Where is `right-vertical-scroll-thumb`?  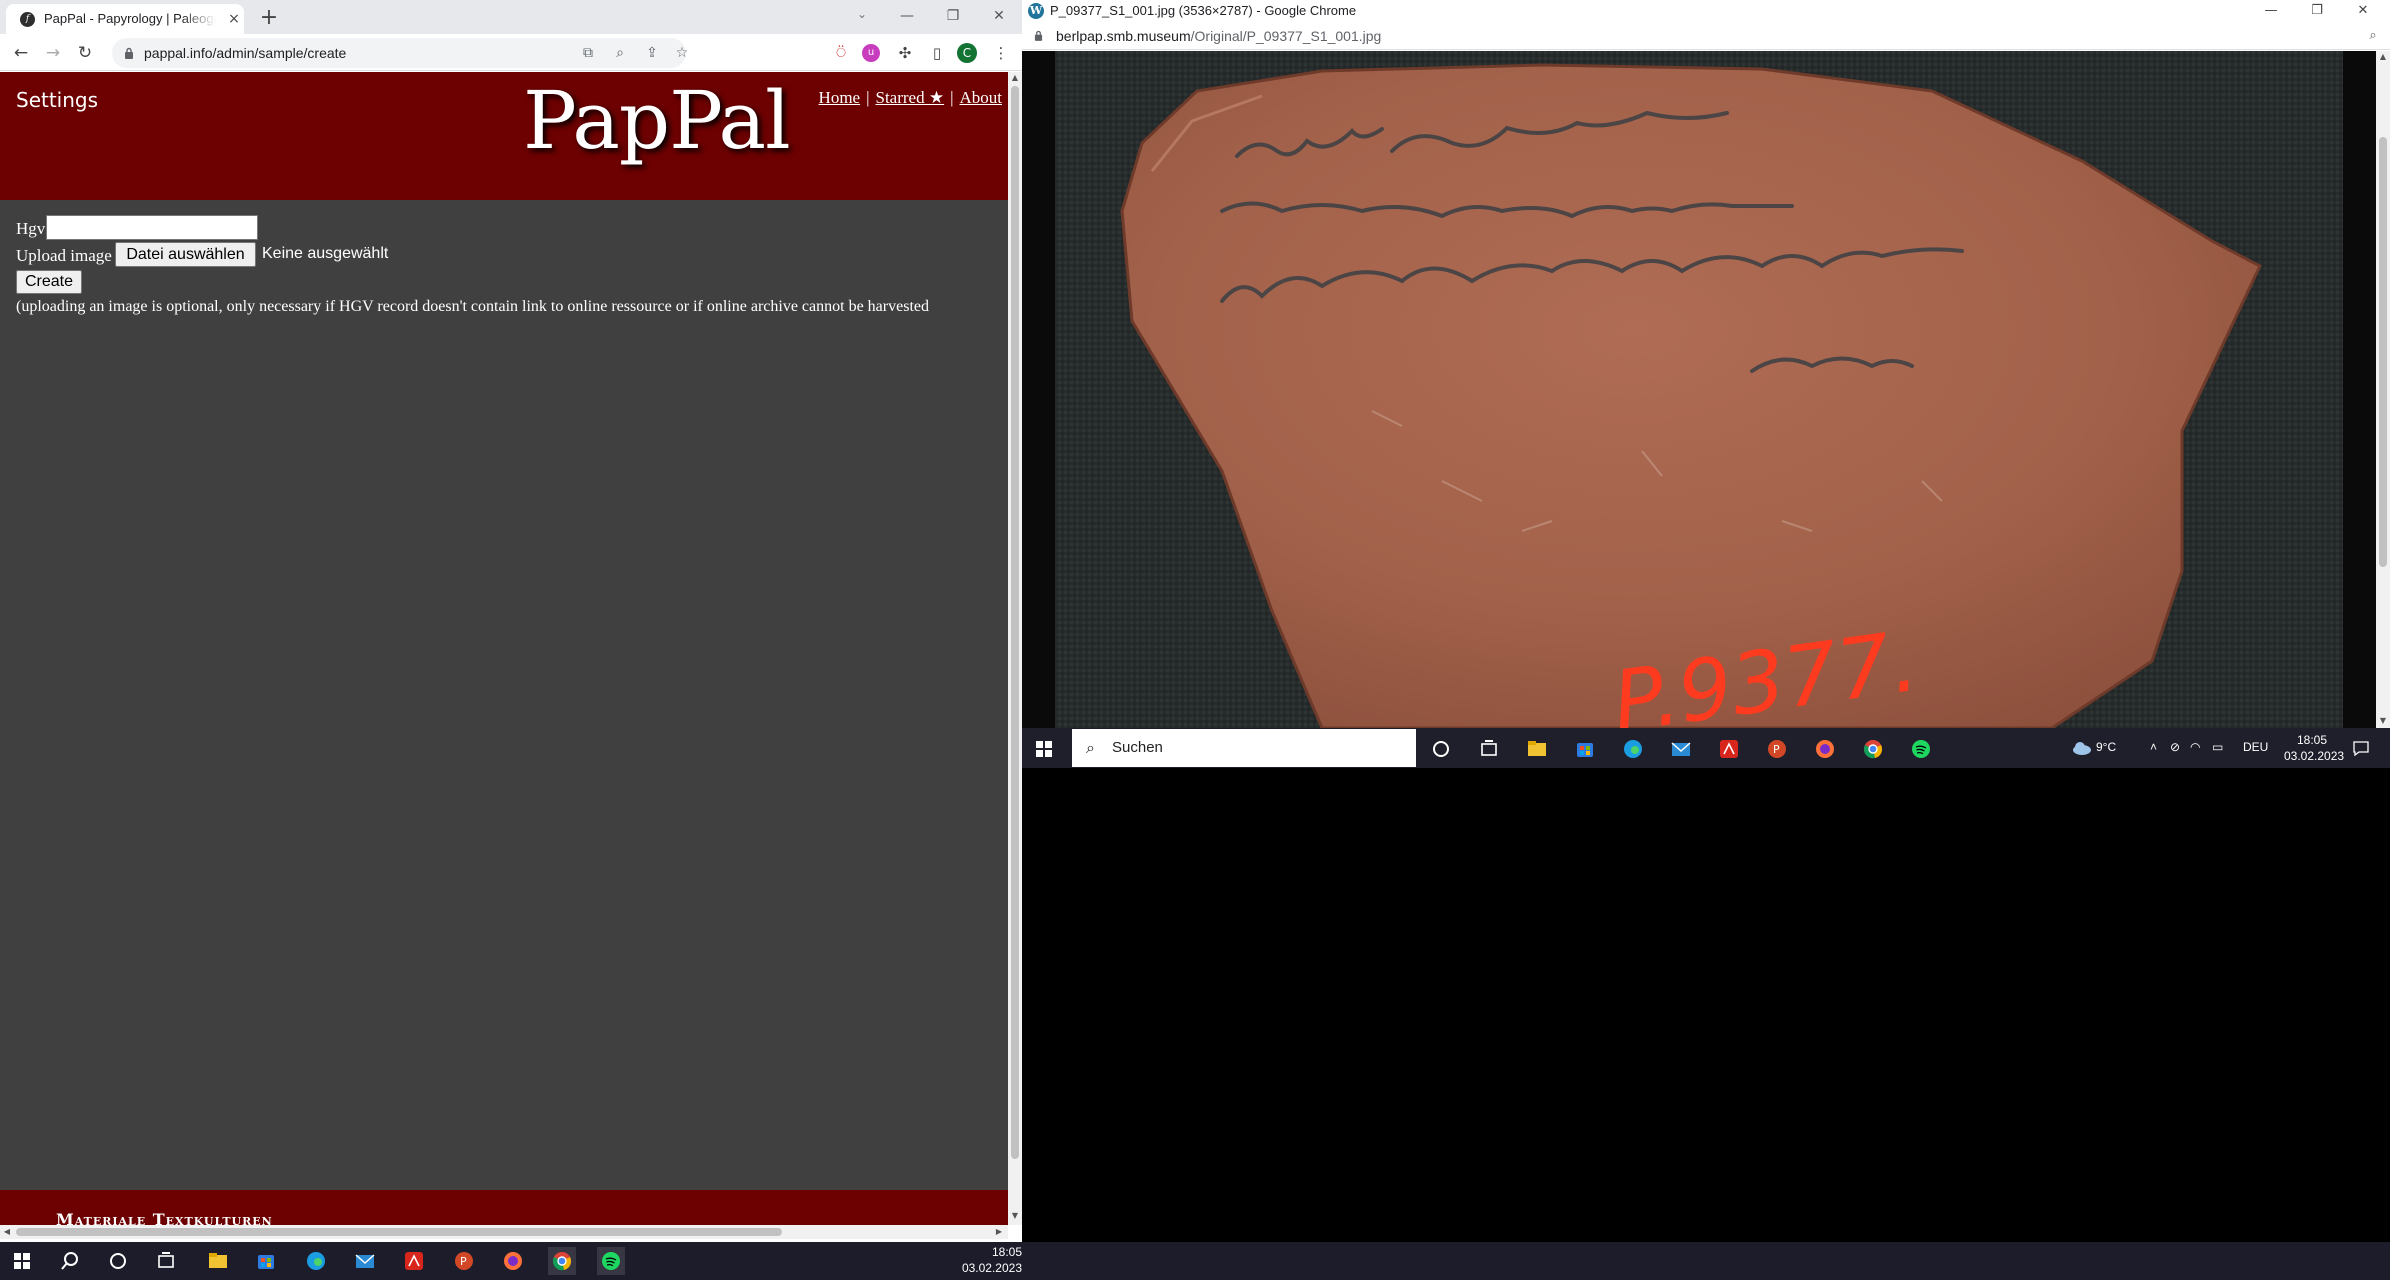 right-vertical-scroll-thumb is located at coordinates (2383, 352).